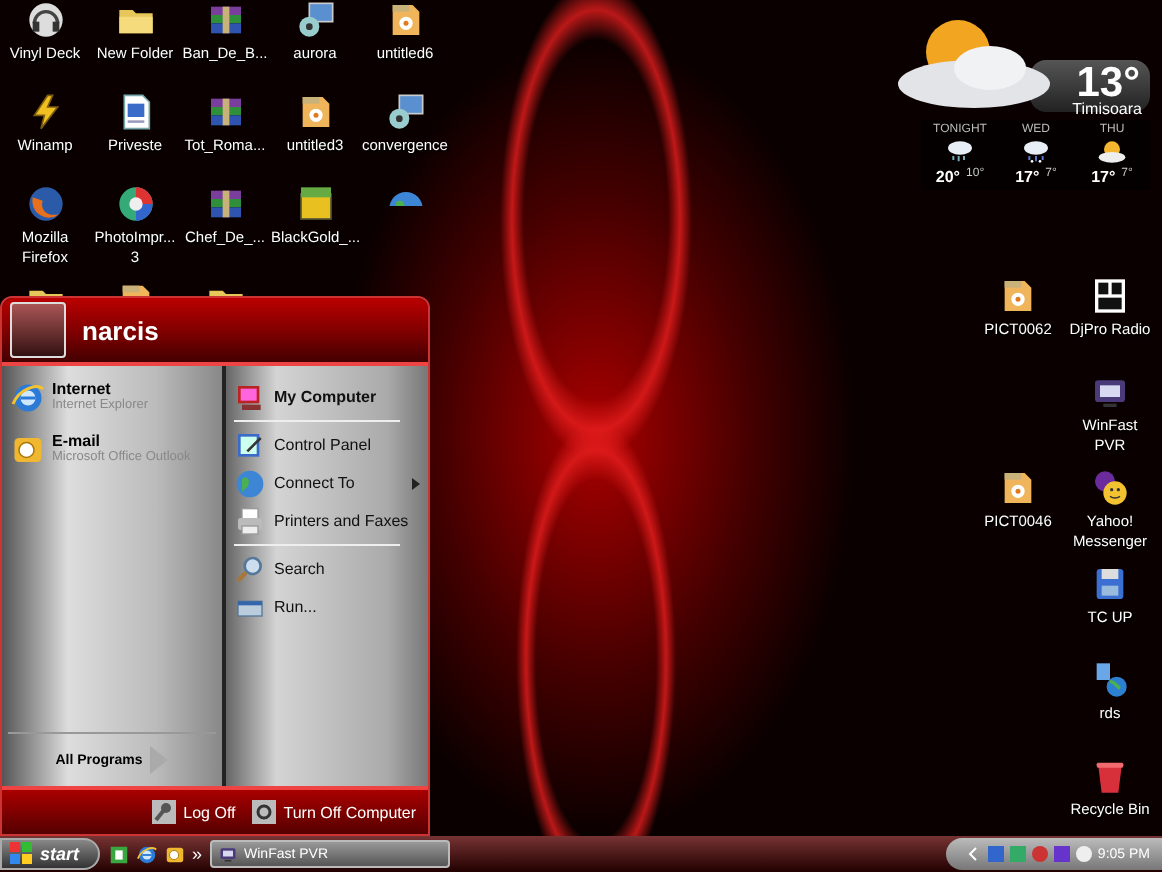  I want to click on city-name: Timisoara, so click(1107, 109).